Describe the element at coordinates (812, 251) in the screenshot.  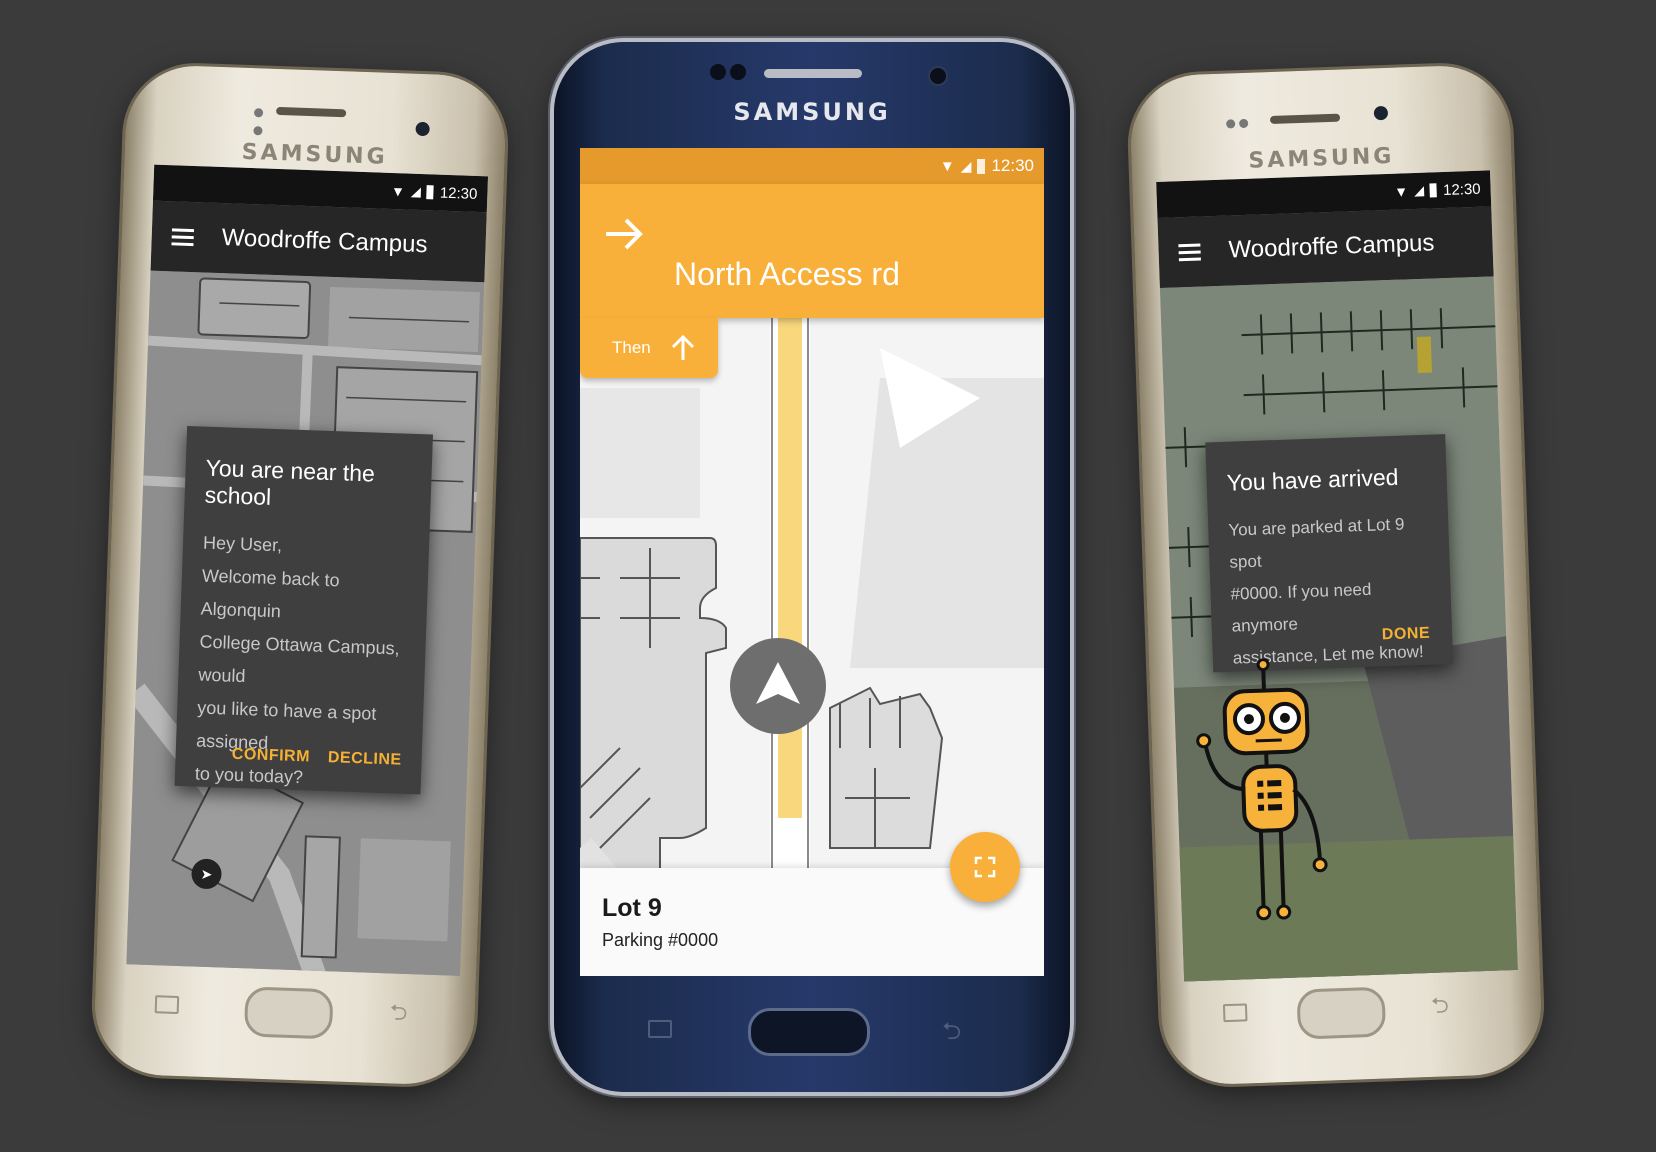
I see `navigation-banner: North Access rd` at that location.